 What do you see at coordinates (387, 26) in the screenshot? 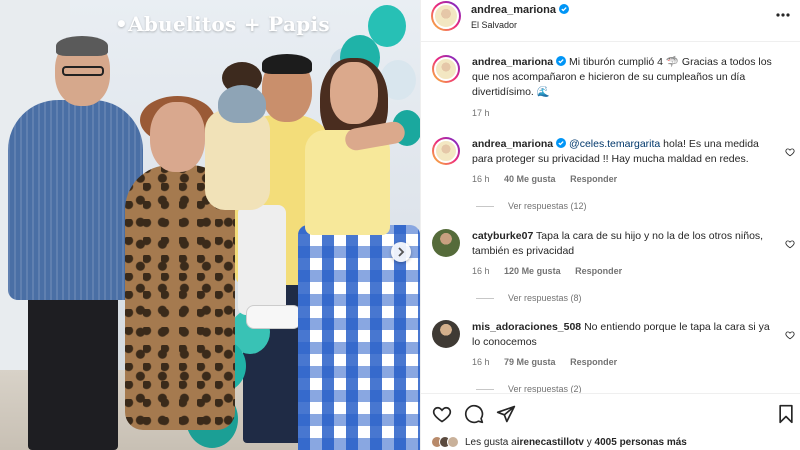
I see `balloon` at bounding box center [387, 26].